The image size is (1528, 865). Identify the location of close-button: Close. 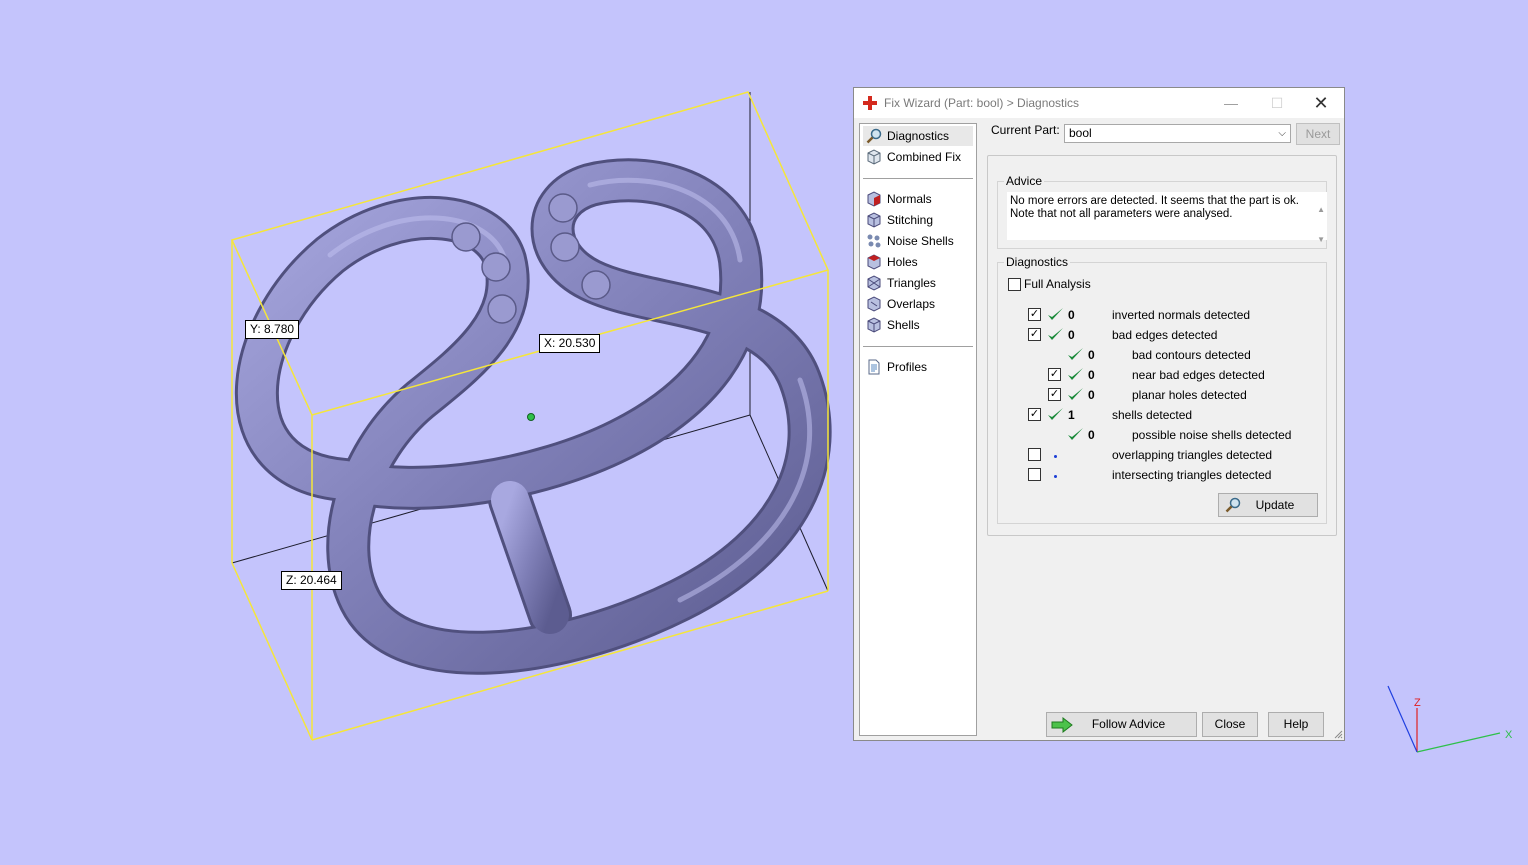
(1230, 724).